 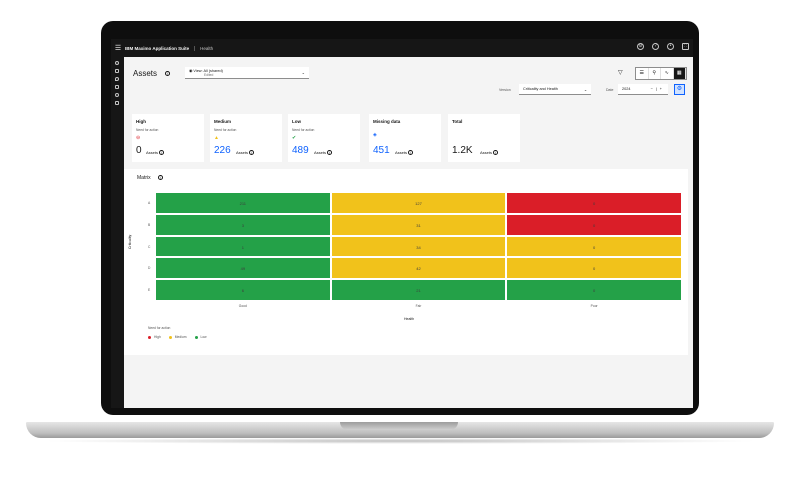 What do you see at coordinates (170, 337) in the screenshot?
I see `legend-dot` at bounding box center [170, 337].